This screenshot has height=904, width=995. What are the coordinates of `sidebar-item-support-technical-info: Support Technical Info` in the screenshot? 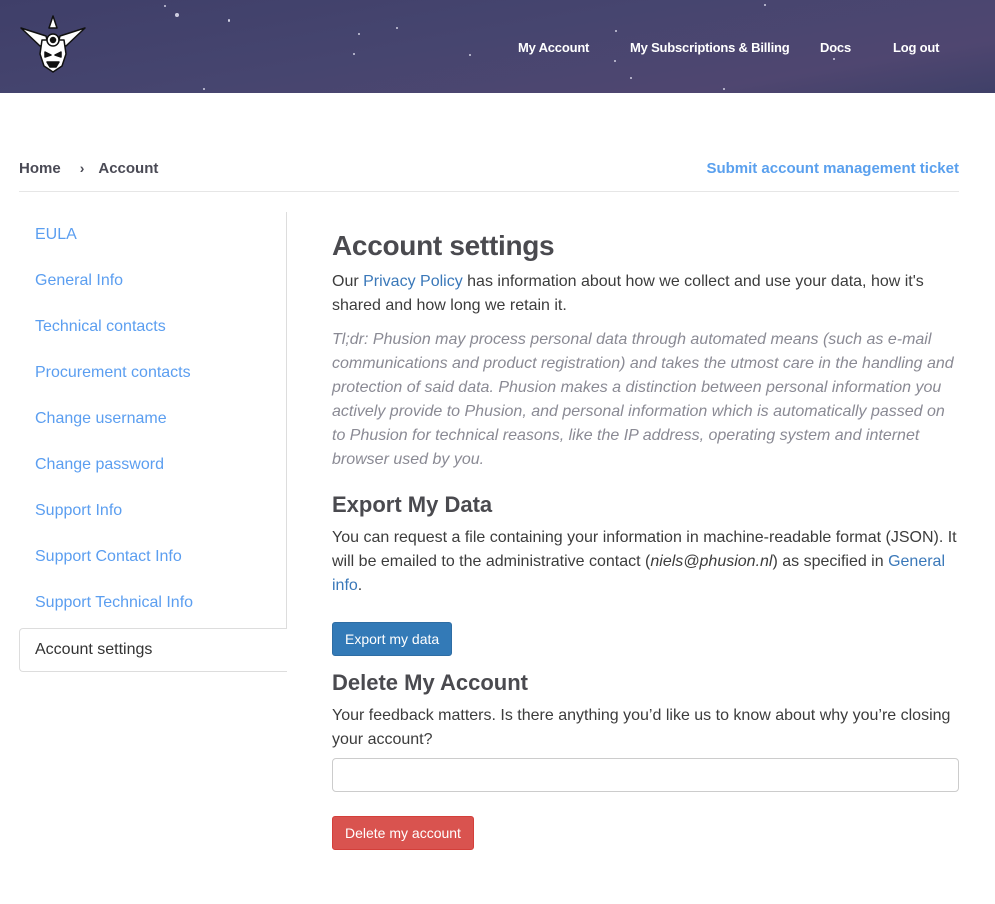 It's located at (114, 603).